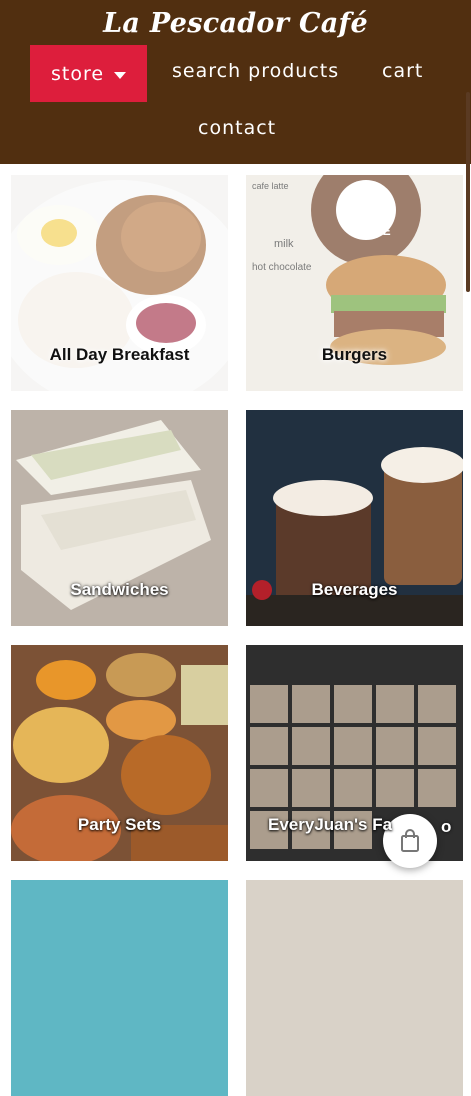  Describe the element at coordinates (270, 186) in the screenshot. I see `cafe-latte-text: cafe latte` at that location.